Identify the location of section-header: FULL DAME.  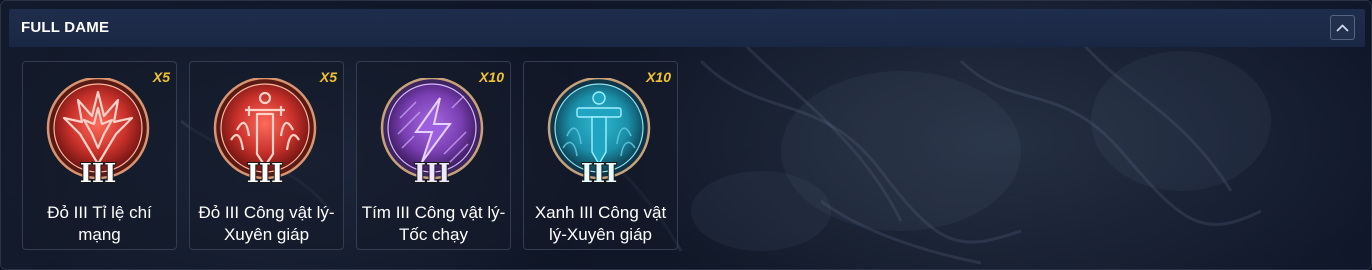
(687, 28).